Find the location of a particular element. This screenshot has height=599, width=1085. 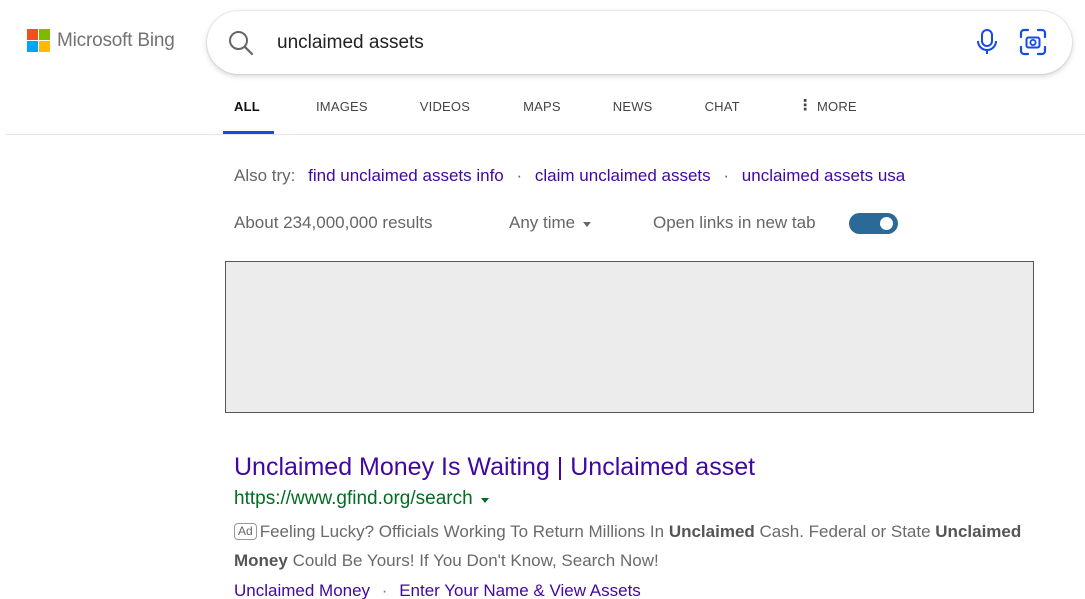

time-filter-dropdown: Any time is located at coordinates (550, 223).